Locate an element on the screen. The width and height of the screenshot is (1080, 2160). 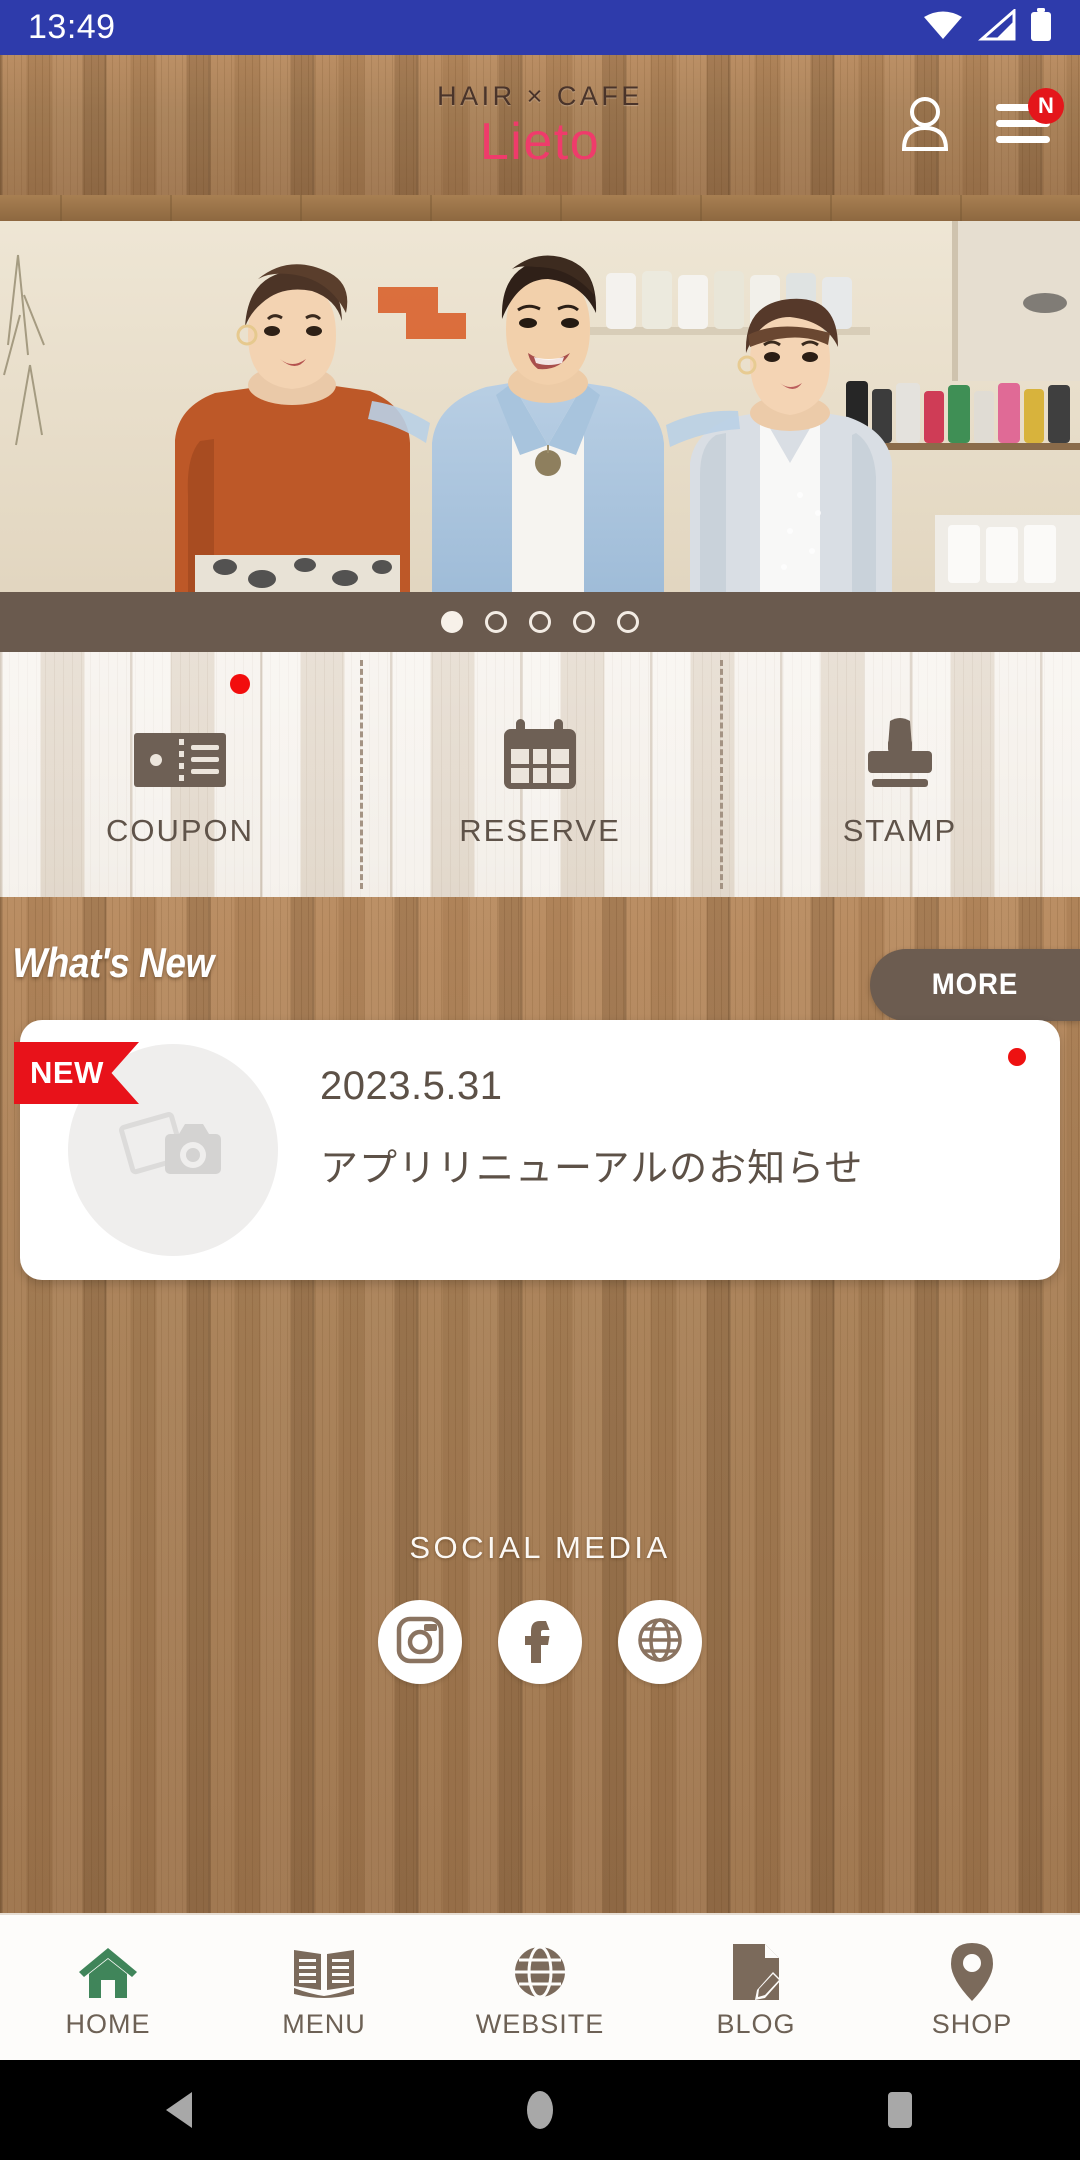
social-media-title: SOCIAL MEDIA is located at coordinates (540, 1547).